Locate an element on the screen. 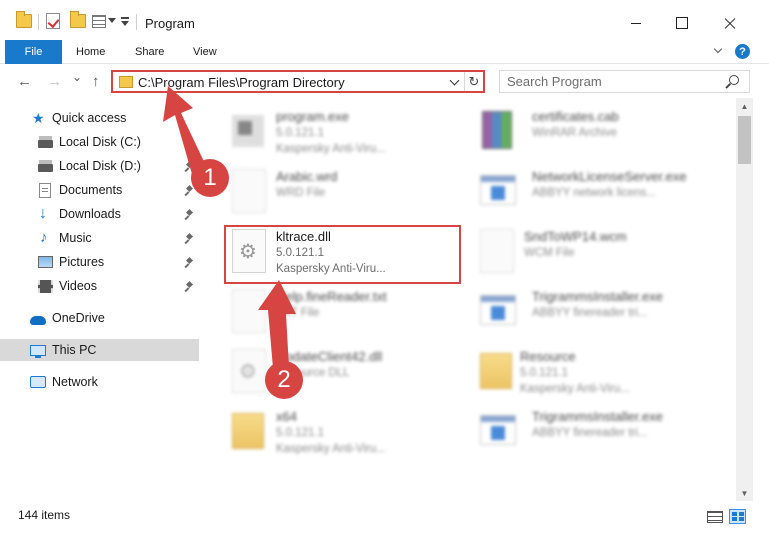  file-name: certificates.cab is located at coordinates (575, 116).